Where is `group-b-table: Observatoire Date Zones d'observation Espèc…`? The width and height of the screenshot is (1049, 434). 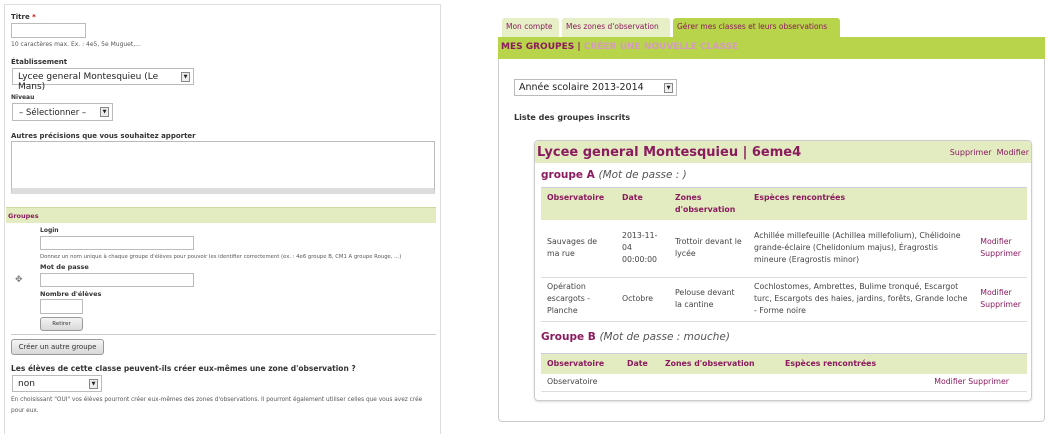
group-b-table: Observatoire Date Zones d'observation Espèc… is located at coordinates (784, 372).